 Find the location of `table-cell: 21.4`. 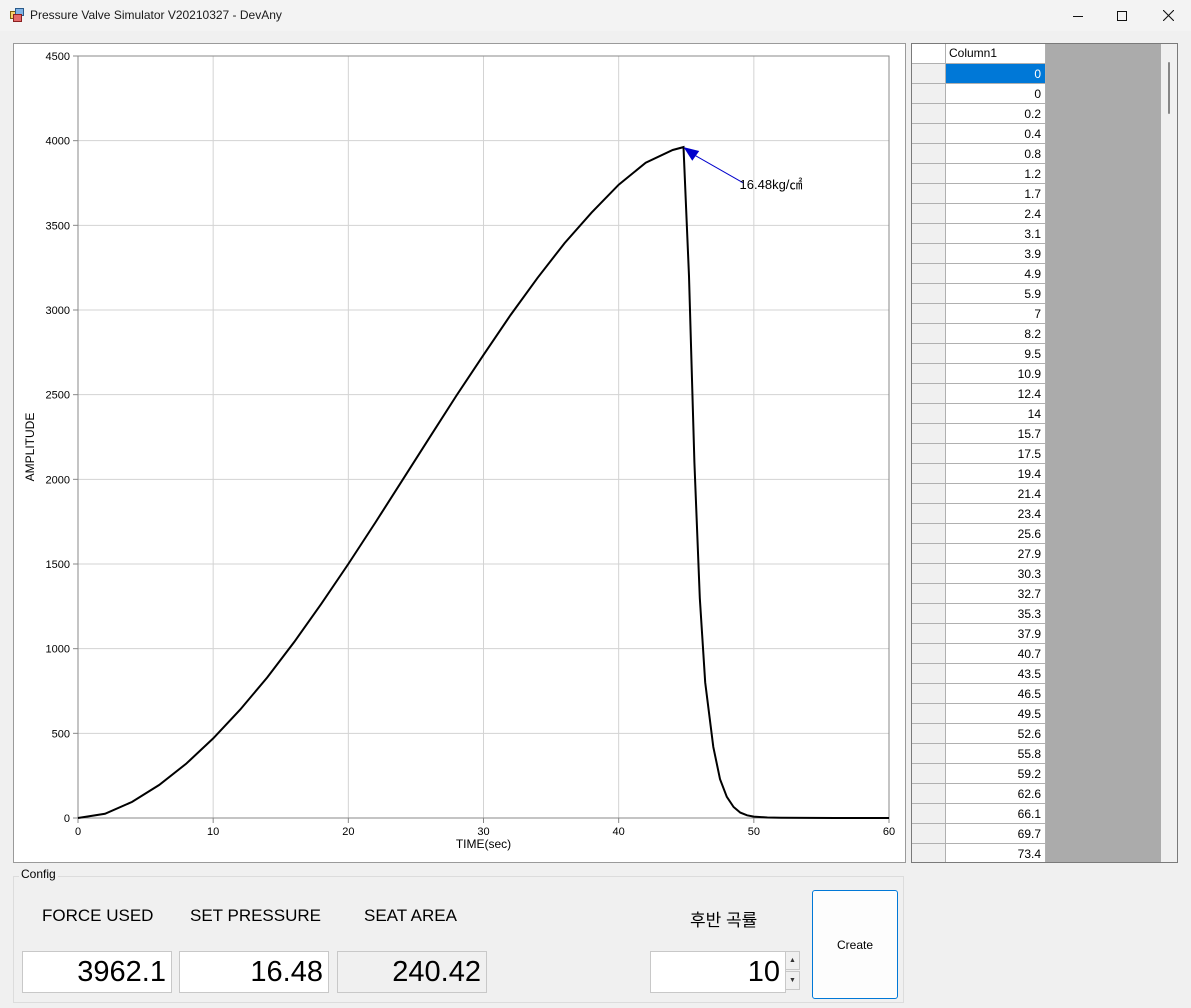

table-cell: 21.4 is located at coordinates (996, 494).